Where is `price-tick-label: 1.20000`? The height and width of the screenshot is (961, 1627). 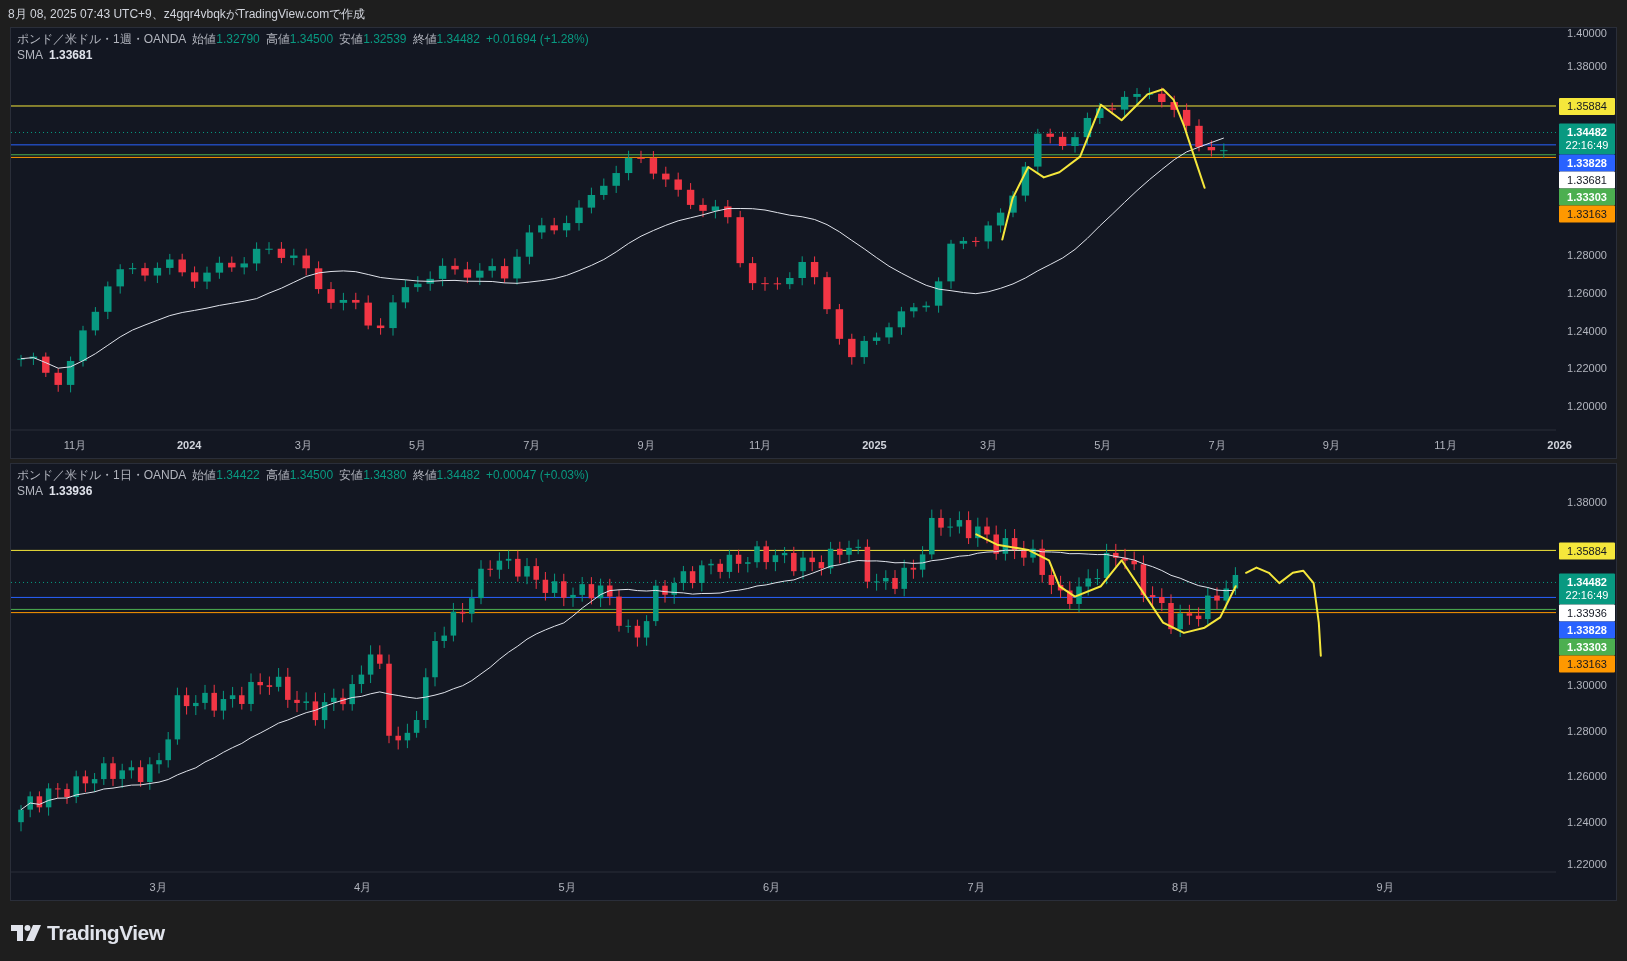
price-tick-label: 1.20000 is located at coordinates (1587, 406).